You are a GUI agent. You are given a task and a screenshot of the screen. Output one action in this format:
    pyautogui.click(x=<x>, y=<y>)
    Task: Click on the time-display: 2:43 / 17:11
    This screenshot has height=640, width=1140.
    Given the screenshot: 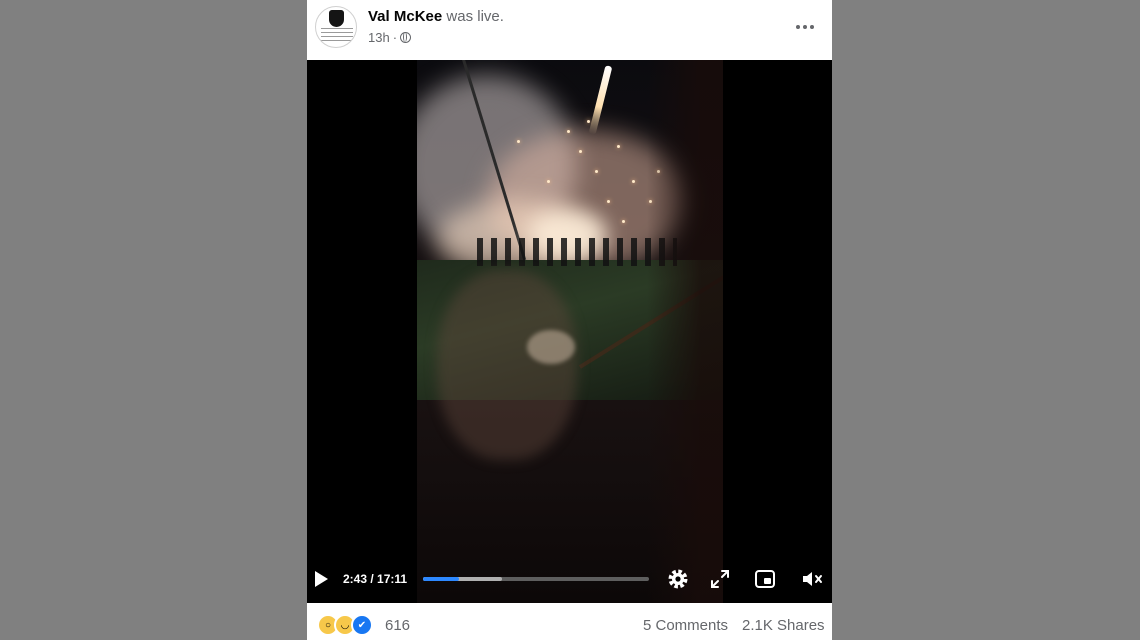 What is the action you would take?
    pyautogui.click(x=375, y=579)
    